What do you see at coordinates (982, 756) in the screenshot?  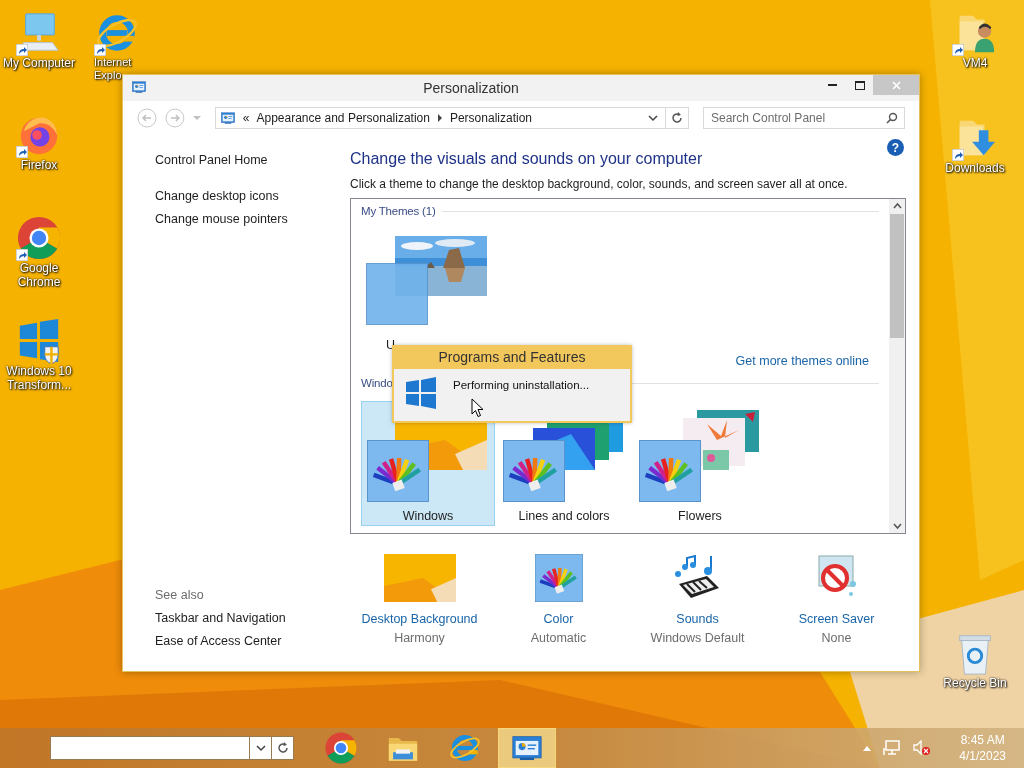 I see `clock-date: 4/1/2023` at bounding box center [982, 756].